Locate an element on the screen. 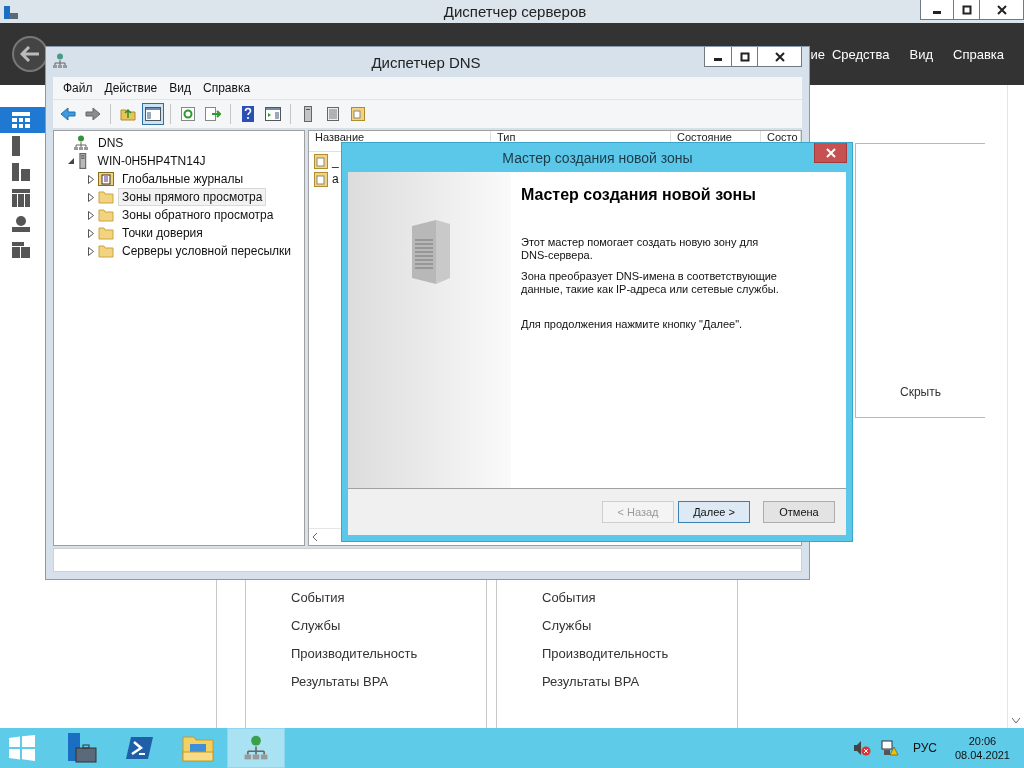 The width and height of the screenshot is (1024, 768). servers-icon is located at coordinates (21, 172).